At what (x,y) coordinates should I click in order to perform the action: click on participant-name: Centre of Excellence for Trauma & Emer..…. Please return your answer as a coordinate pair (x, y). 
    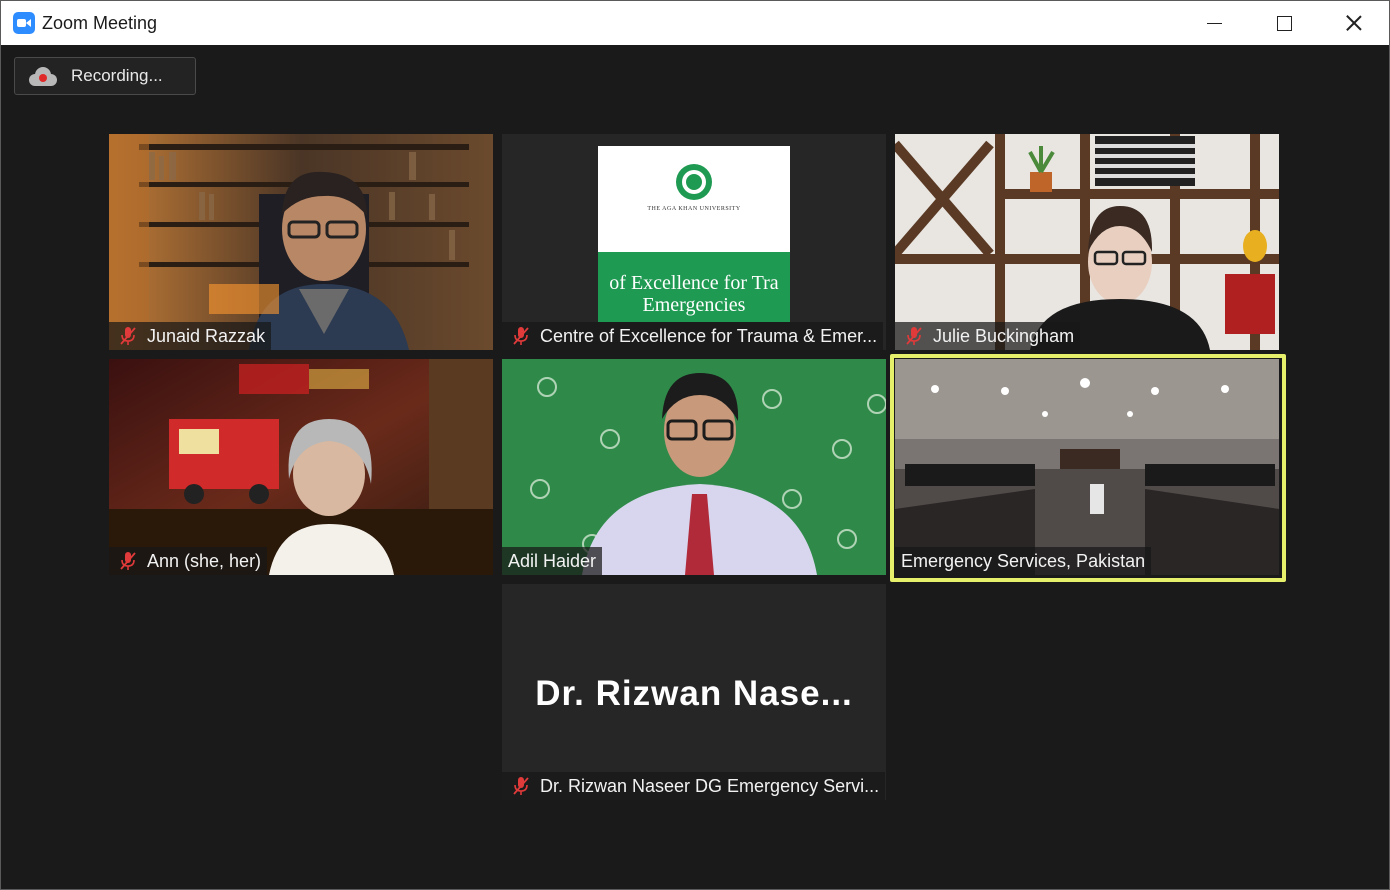
    Looking at the image, I should click on (709, 335).